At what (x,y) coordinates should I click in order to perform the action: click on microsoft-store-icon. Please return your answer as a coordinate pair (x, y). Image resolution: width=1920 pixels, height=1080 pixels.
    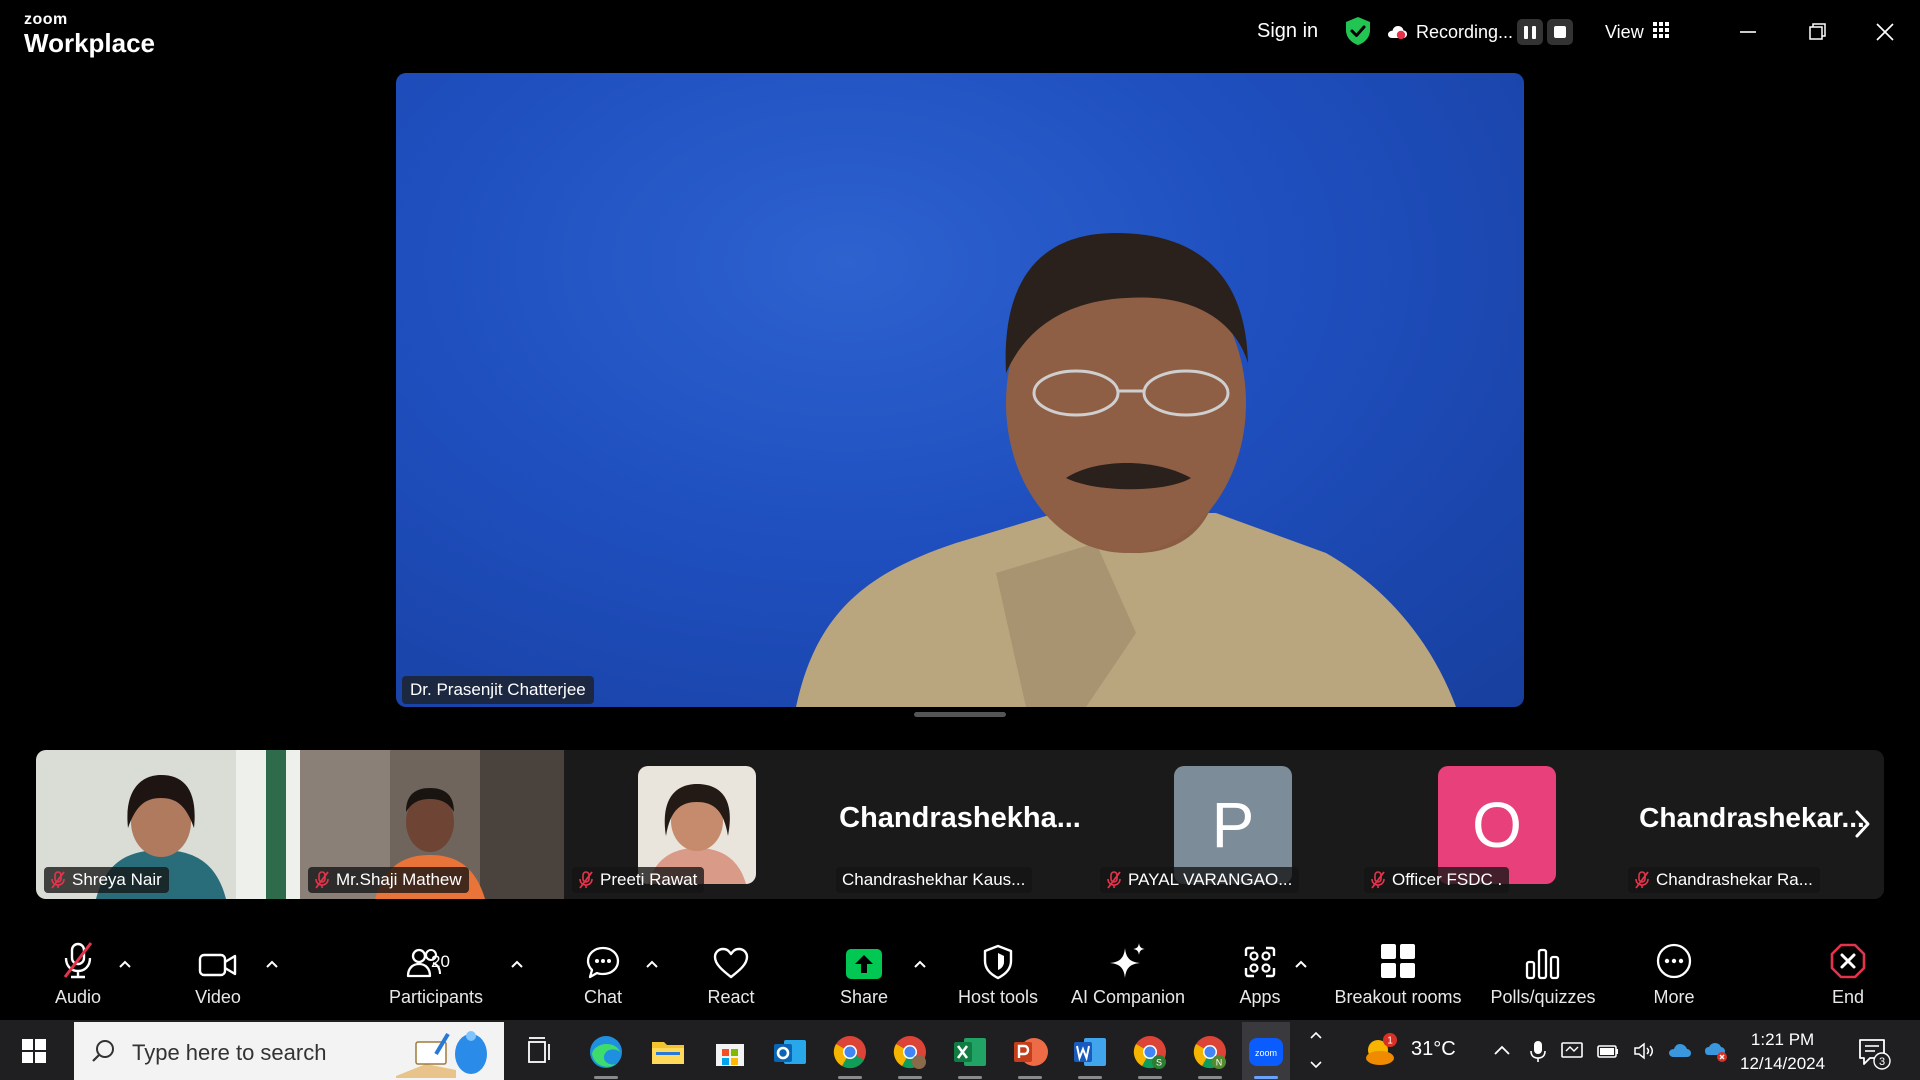
    Looking at the image, I should click on (730, 1052).